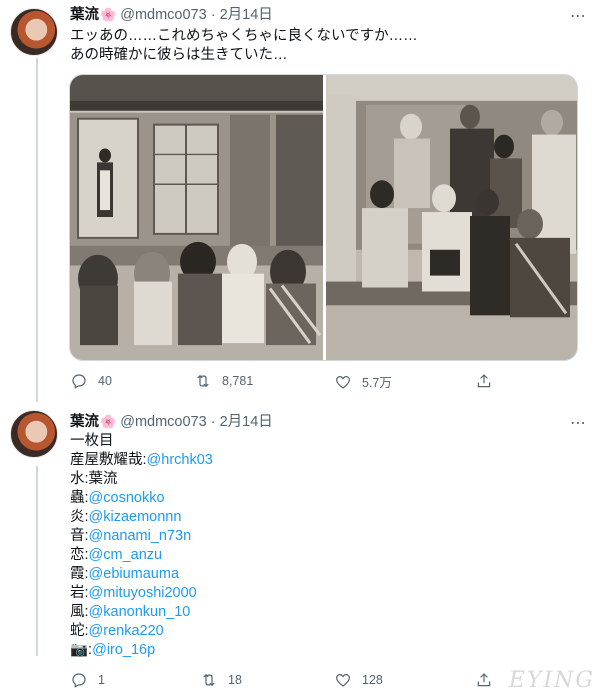 The width and height of the screenshot is (601, 697). What do you see at coordinates (92, 441) in the screenshot?
I see `credits-title: 一枚目` at bounding box center [92, 441].